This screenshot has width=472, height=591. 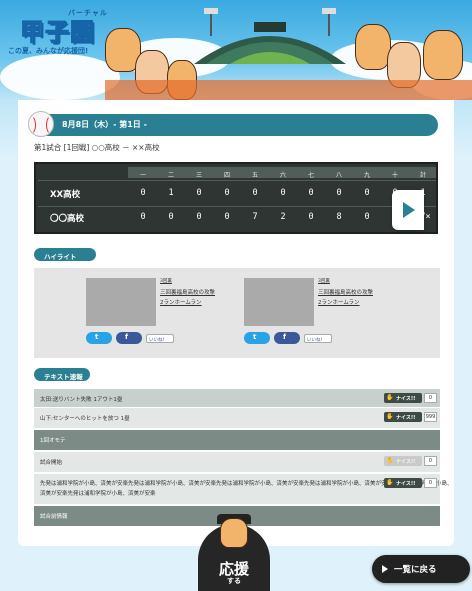 I want to click on text-live-text: 山下:センターへのヒットを放つ 1塁, so click(x=85, y=419).